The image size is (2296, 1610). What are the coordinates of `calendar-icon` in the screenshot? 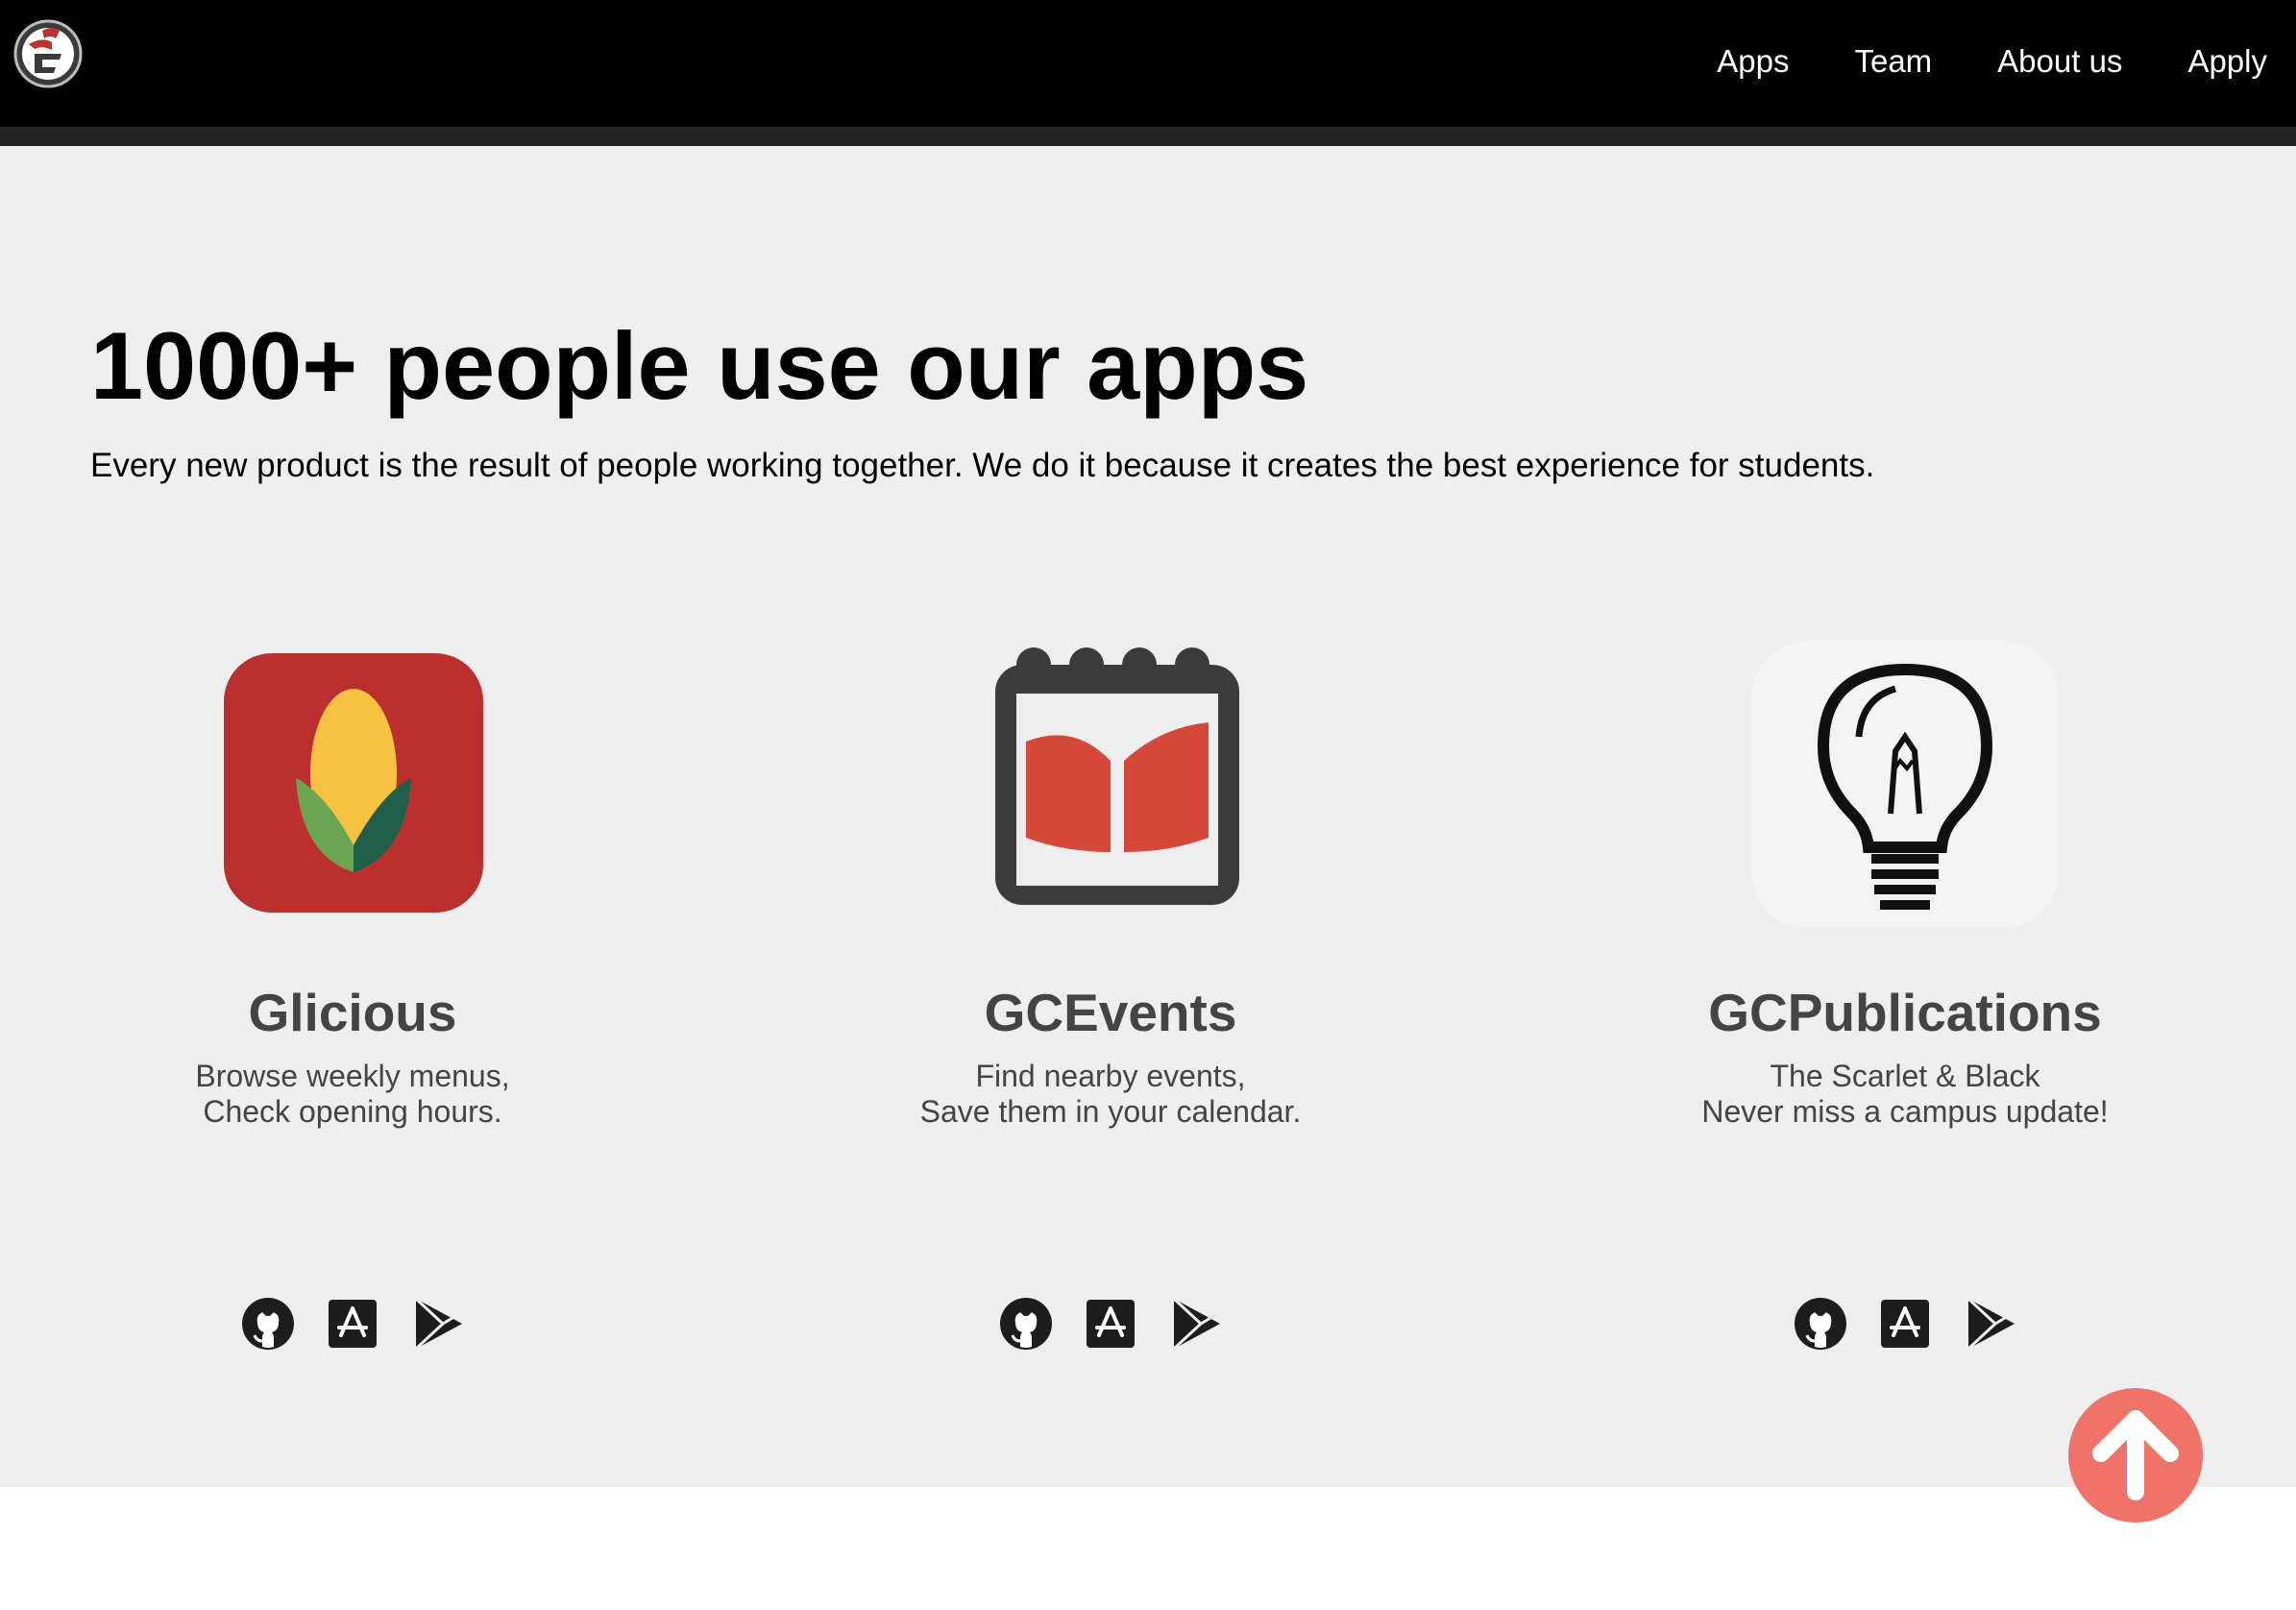 It's located at (1117, 780).